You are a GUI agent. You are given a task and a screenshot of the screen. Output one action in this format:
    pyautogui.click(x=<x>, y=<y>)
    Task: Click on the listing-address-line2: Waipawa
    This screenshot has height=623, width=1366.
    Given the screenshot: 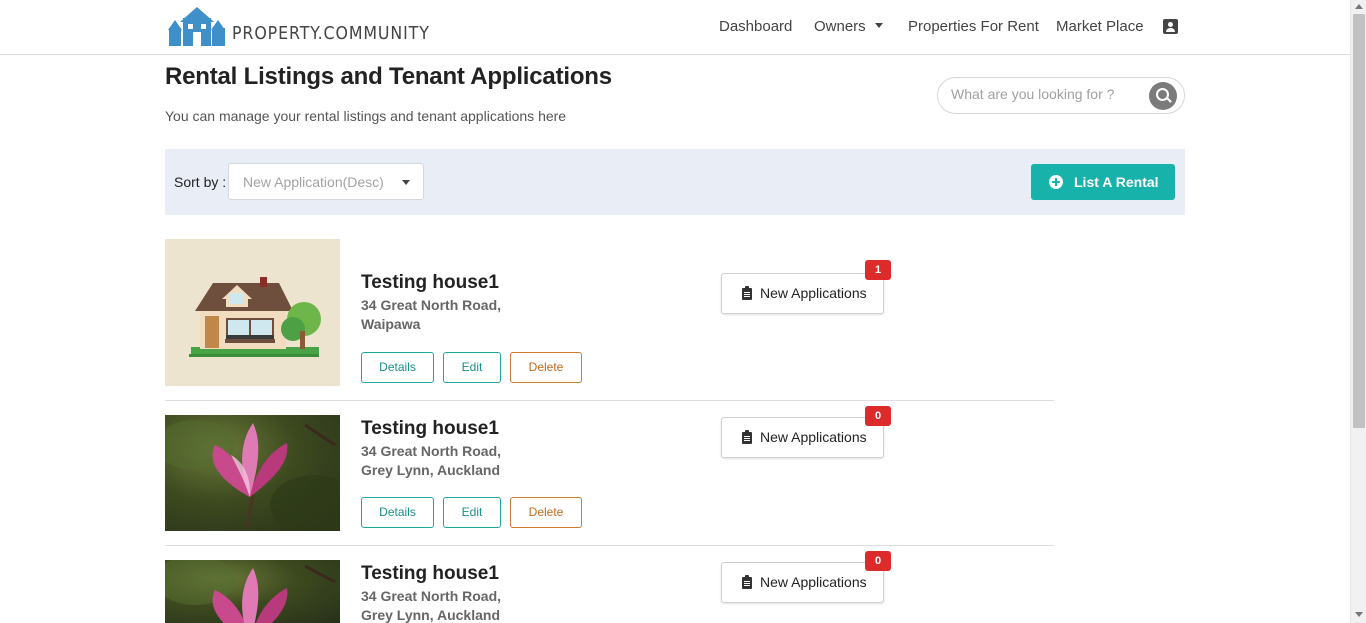 What is the action you would take?
    pyautogui.click(x=391, y=324)
    